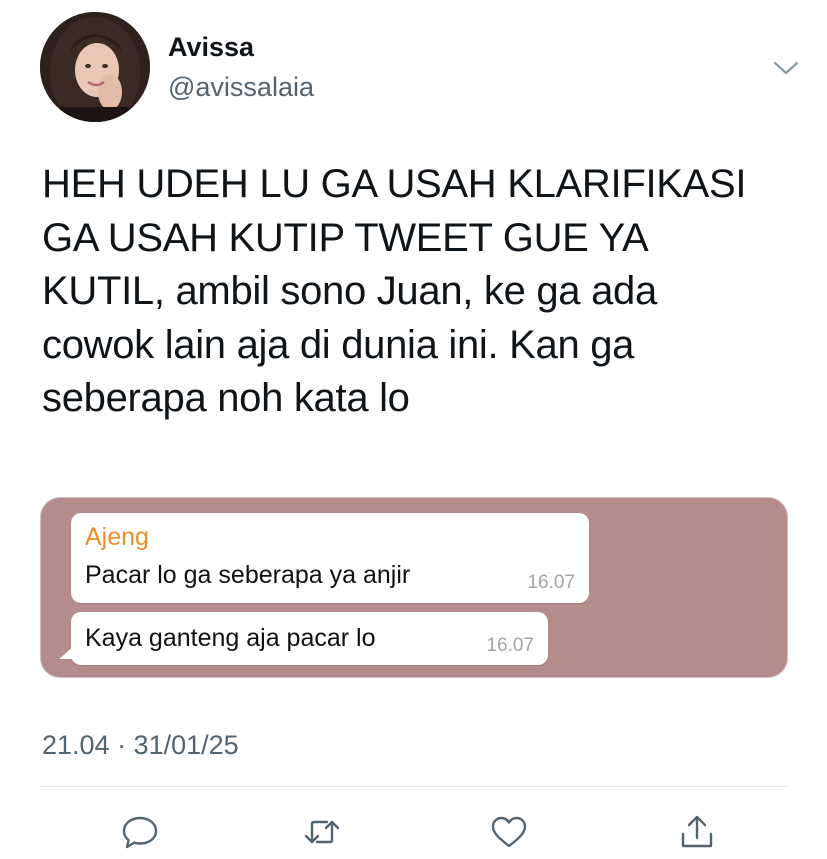 This screenshot has height=859, width=827. What do you see at coordinates (413, 831) in the screenshot?
I see `tweet-actions` at bounding box center [413, 831].